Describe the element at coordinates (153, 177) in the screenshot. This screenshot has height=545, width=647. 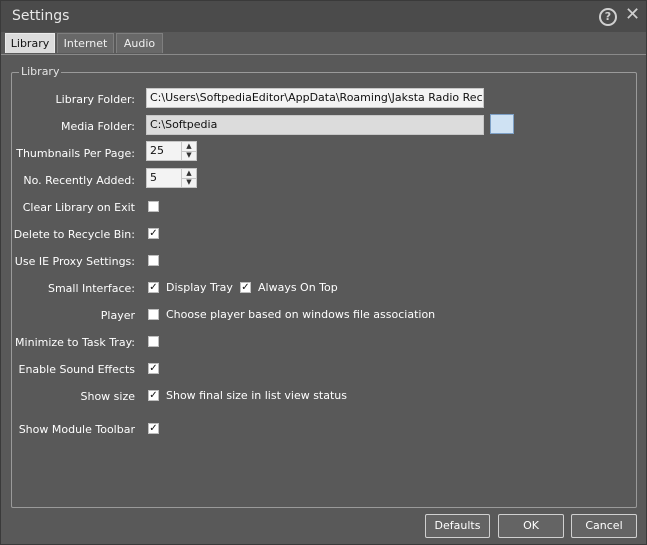
I see `recently-added-value: 5` at that location.